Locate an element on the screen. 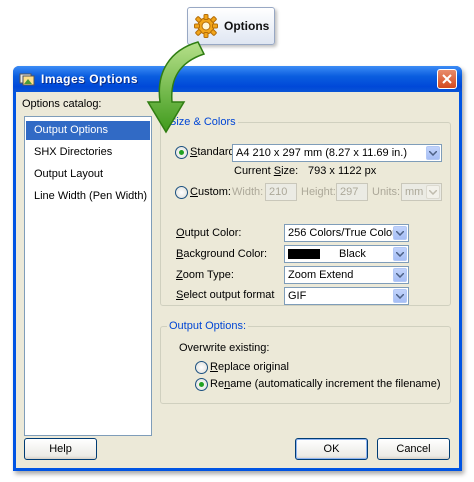  callout-label: Options is located at coordinates (247, 26).